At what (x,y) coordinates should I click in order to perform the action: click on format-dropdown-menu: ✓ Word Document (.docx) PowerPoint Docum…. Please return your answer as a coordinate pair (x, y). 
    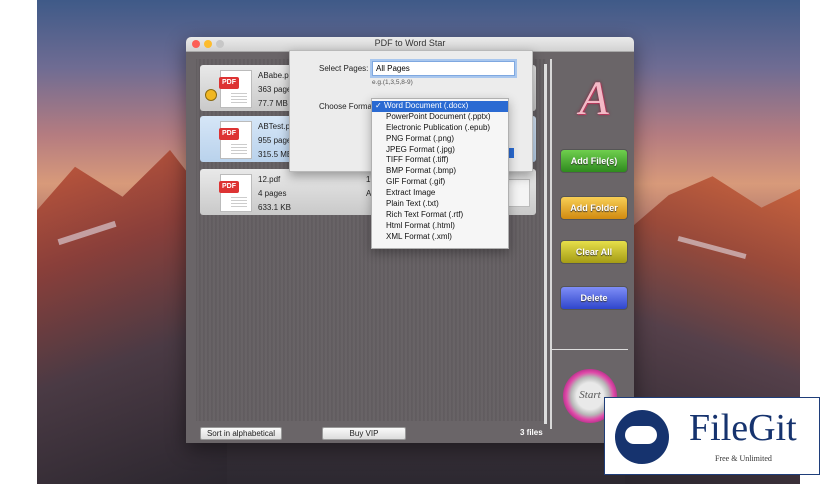
    Looking at the image, I should click on (440, 173).